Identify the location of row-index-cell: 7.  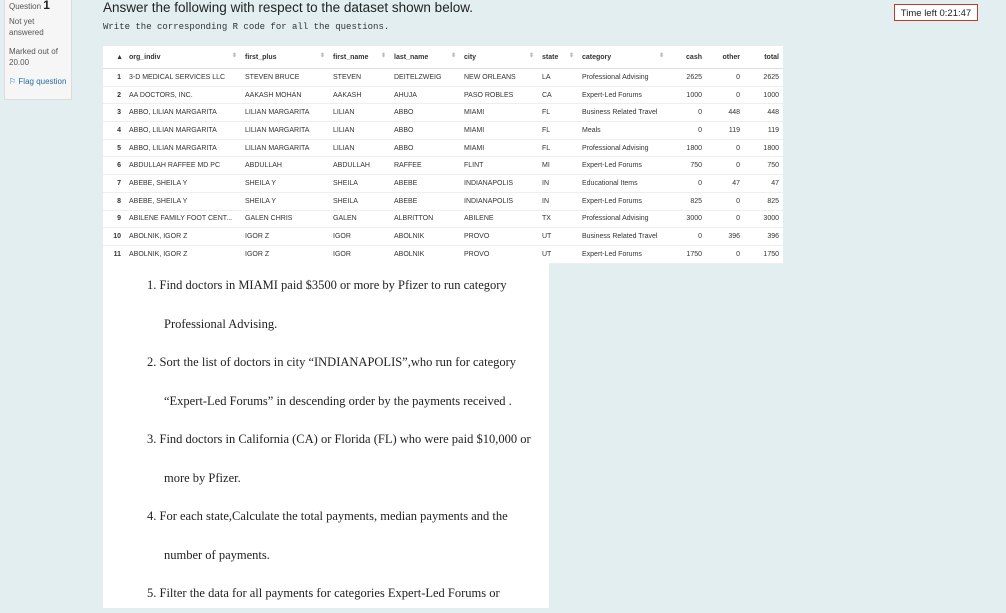
(114, 183).